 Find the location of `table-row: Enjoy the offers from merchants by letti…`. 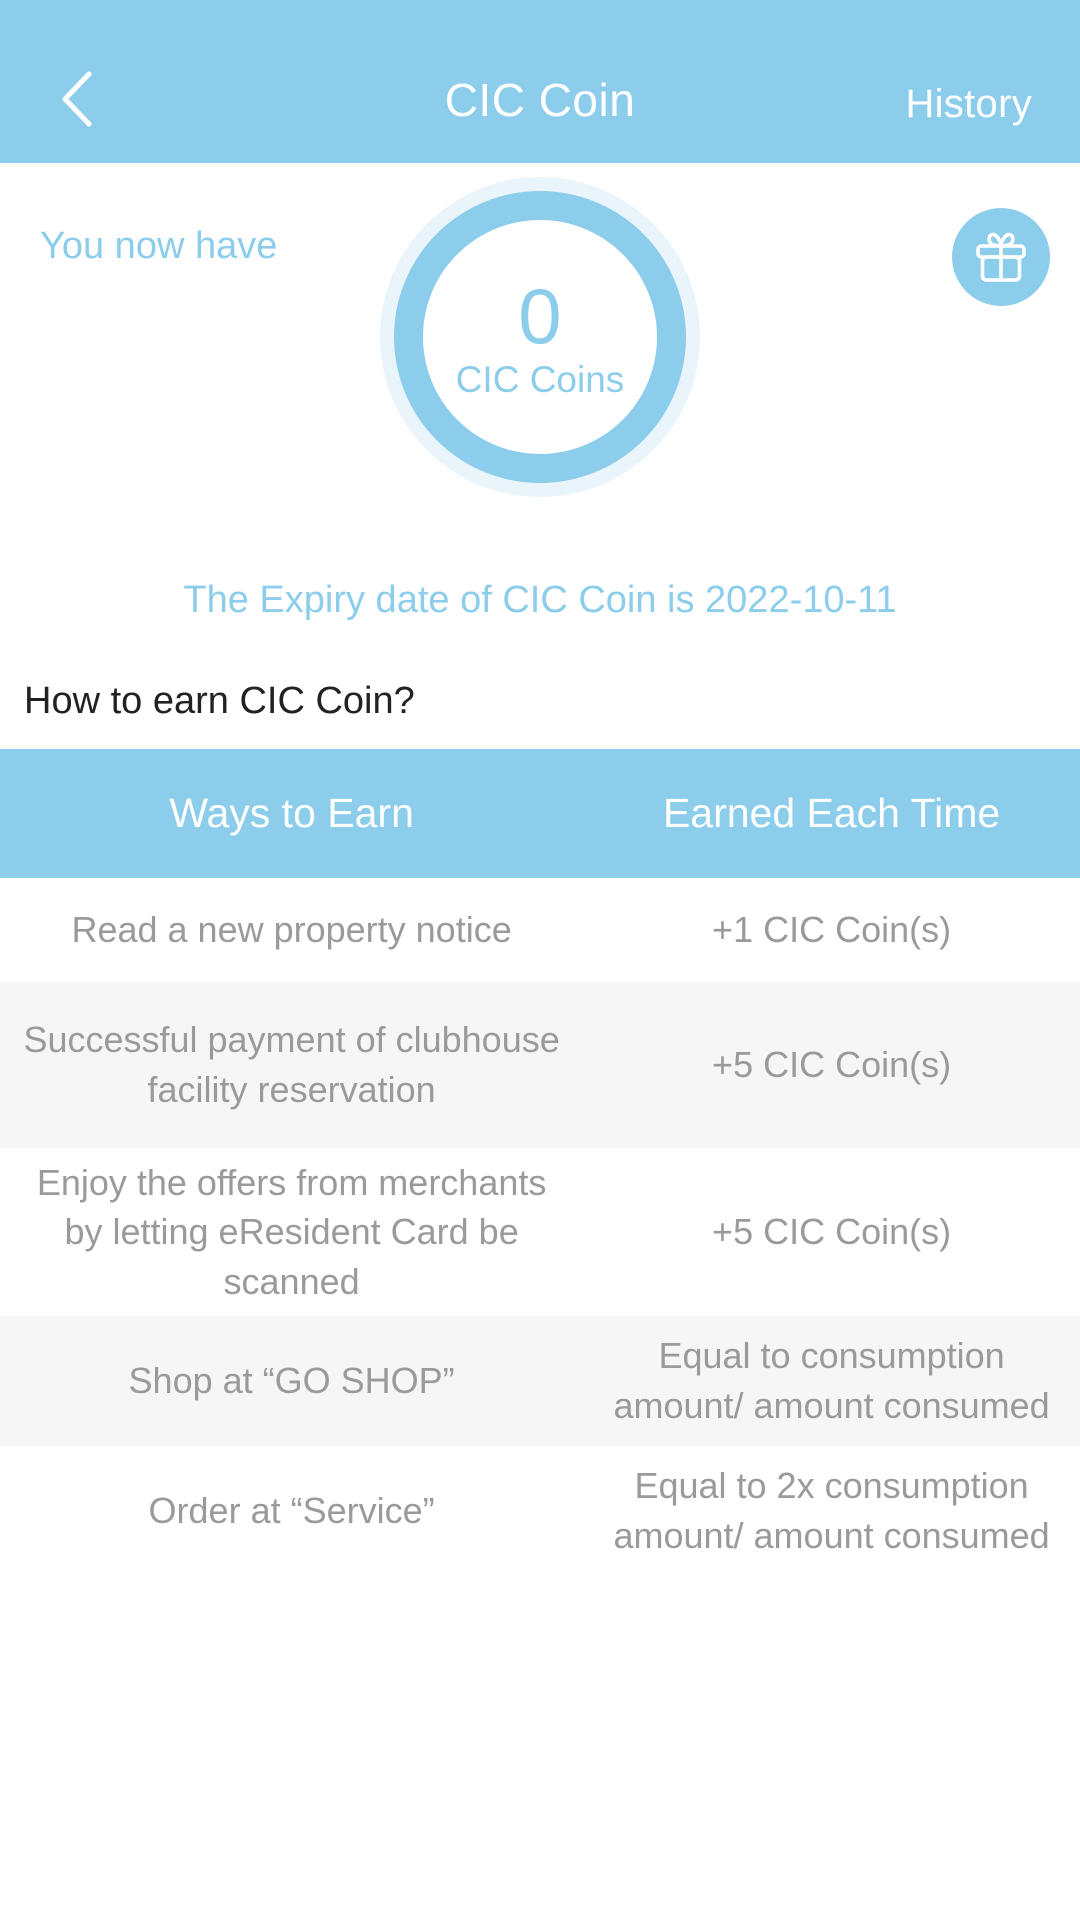

table-row: Enjoy the offers from merchants by letti… is located at coordinates (540, 1232).